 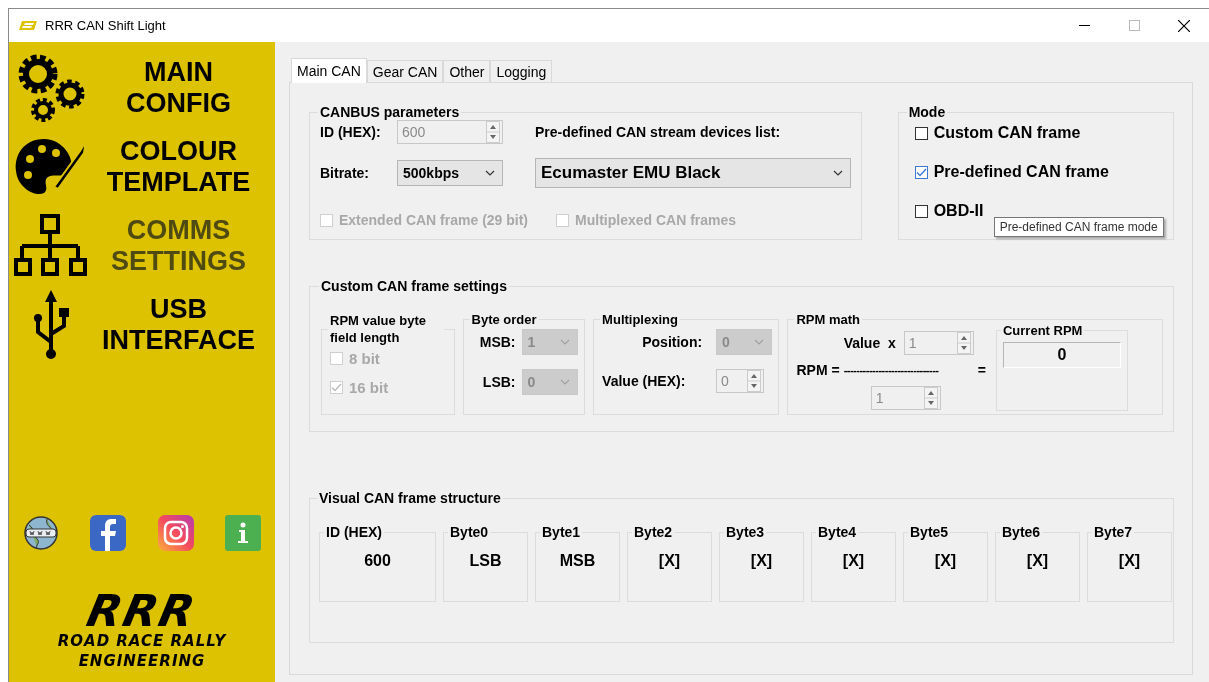 What do you see at coordinates (377, 561) in the screenshot?
I see `byte-value: 600` at bounding box center [377, 561].